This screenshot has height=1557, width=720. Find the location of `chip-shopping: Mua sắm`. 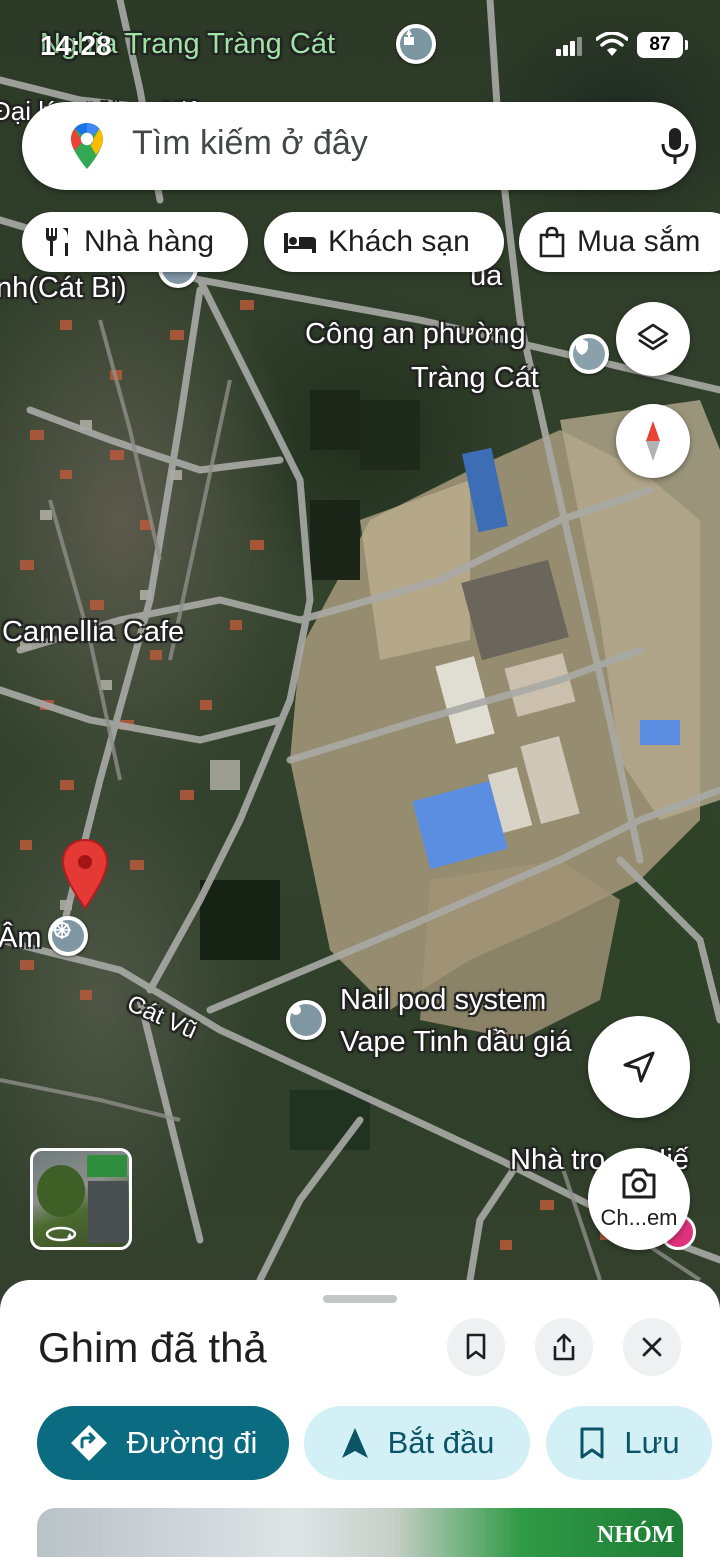

chip-shopping: Mua sắm is located at coordinates (619, 242).